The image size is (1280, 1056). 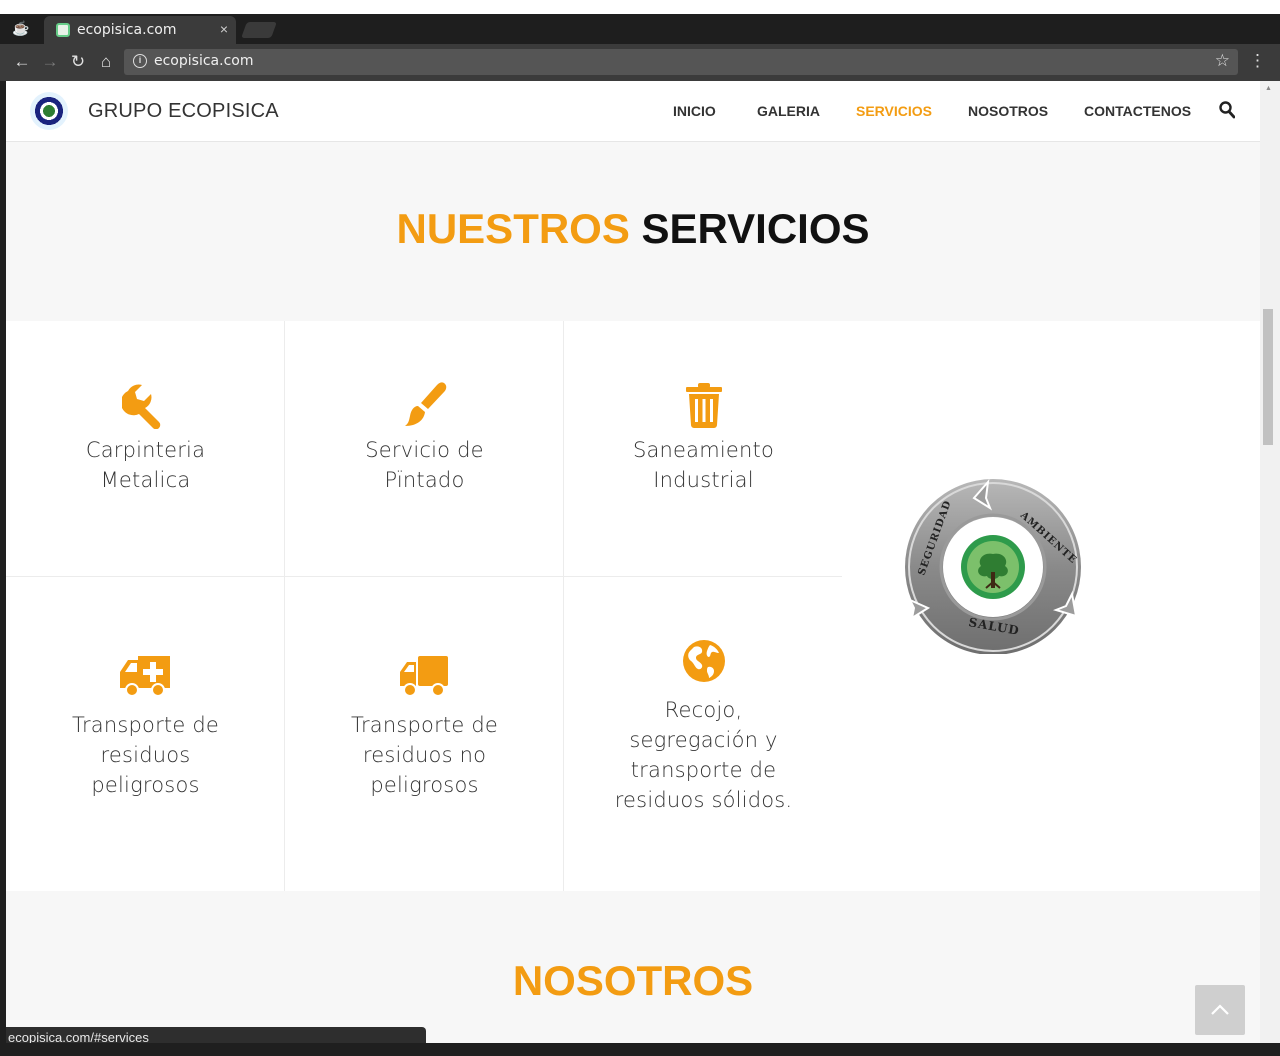 I want to click on reload-icon: ↻, so click(x=78, y=62).